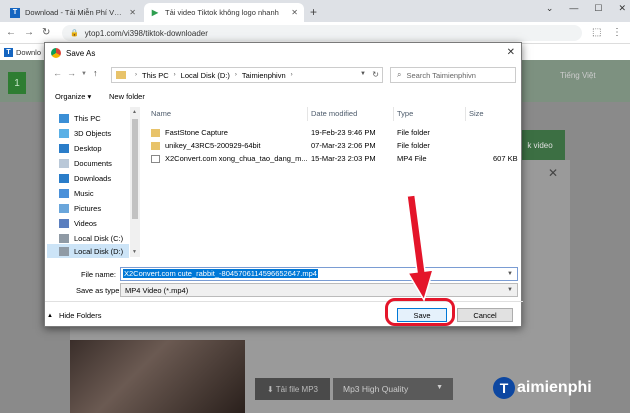 This screenshot has height=413, width=630. What do you see at coordinates (540, 145) in the screenshot?
I see `download-video-button: k video` at bounding box center [540, 145].